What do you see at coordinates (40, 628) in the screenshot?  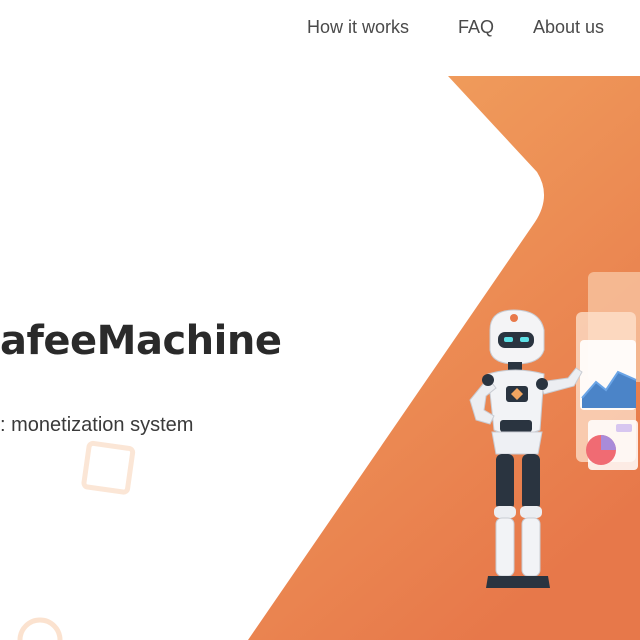 I see `circle-outline-icon` at bounding box center [40, 628].